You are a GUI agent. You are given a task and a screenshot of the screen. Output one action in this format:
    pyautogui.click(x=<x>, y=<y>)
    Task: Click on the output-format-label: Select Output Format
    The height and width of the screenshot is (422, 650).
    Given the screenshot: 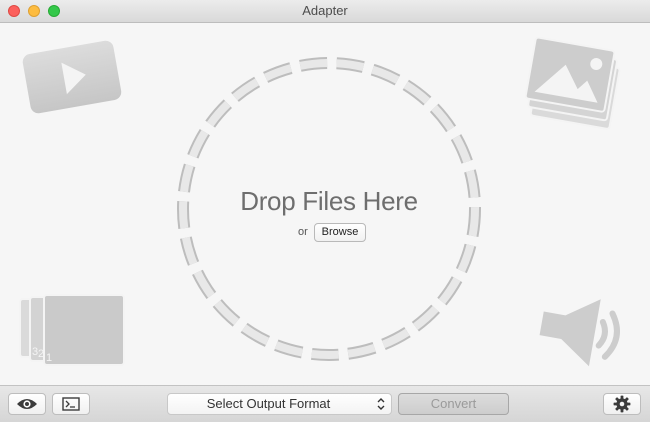 What is the action you would take?
    pyautogui.click(x=268, y=403)
    